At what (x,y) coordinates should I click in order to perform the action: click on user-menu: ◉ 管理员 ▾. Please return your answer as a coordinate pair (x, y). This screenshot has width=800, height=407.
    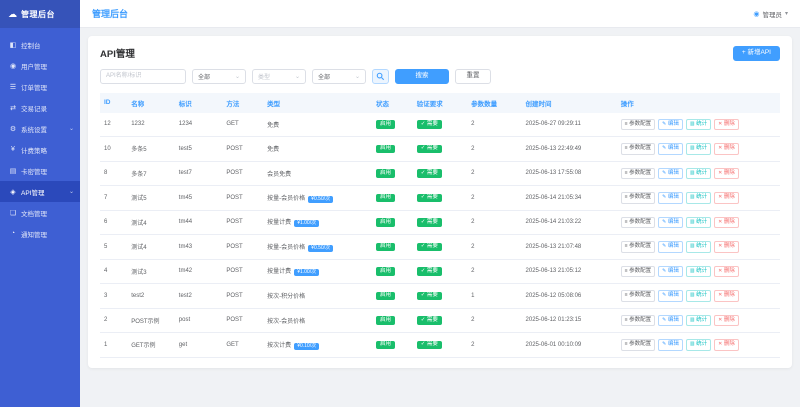
    Looking at the image, I should click on (770, 14).